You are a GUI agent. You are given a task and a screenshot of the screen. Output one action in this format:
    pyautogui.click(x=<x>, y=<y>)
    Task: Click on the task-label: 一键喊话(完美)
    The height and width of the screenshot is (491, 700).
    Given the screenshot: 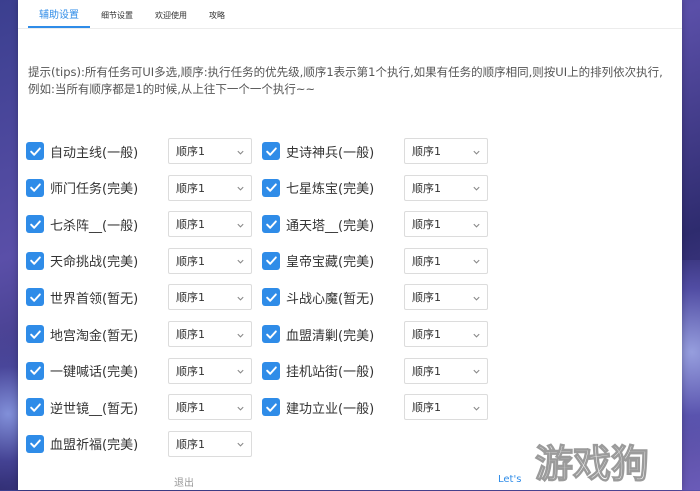 What is the action you would take?
    pyautogui.click(x=94, y=373)
    